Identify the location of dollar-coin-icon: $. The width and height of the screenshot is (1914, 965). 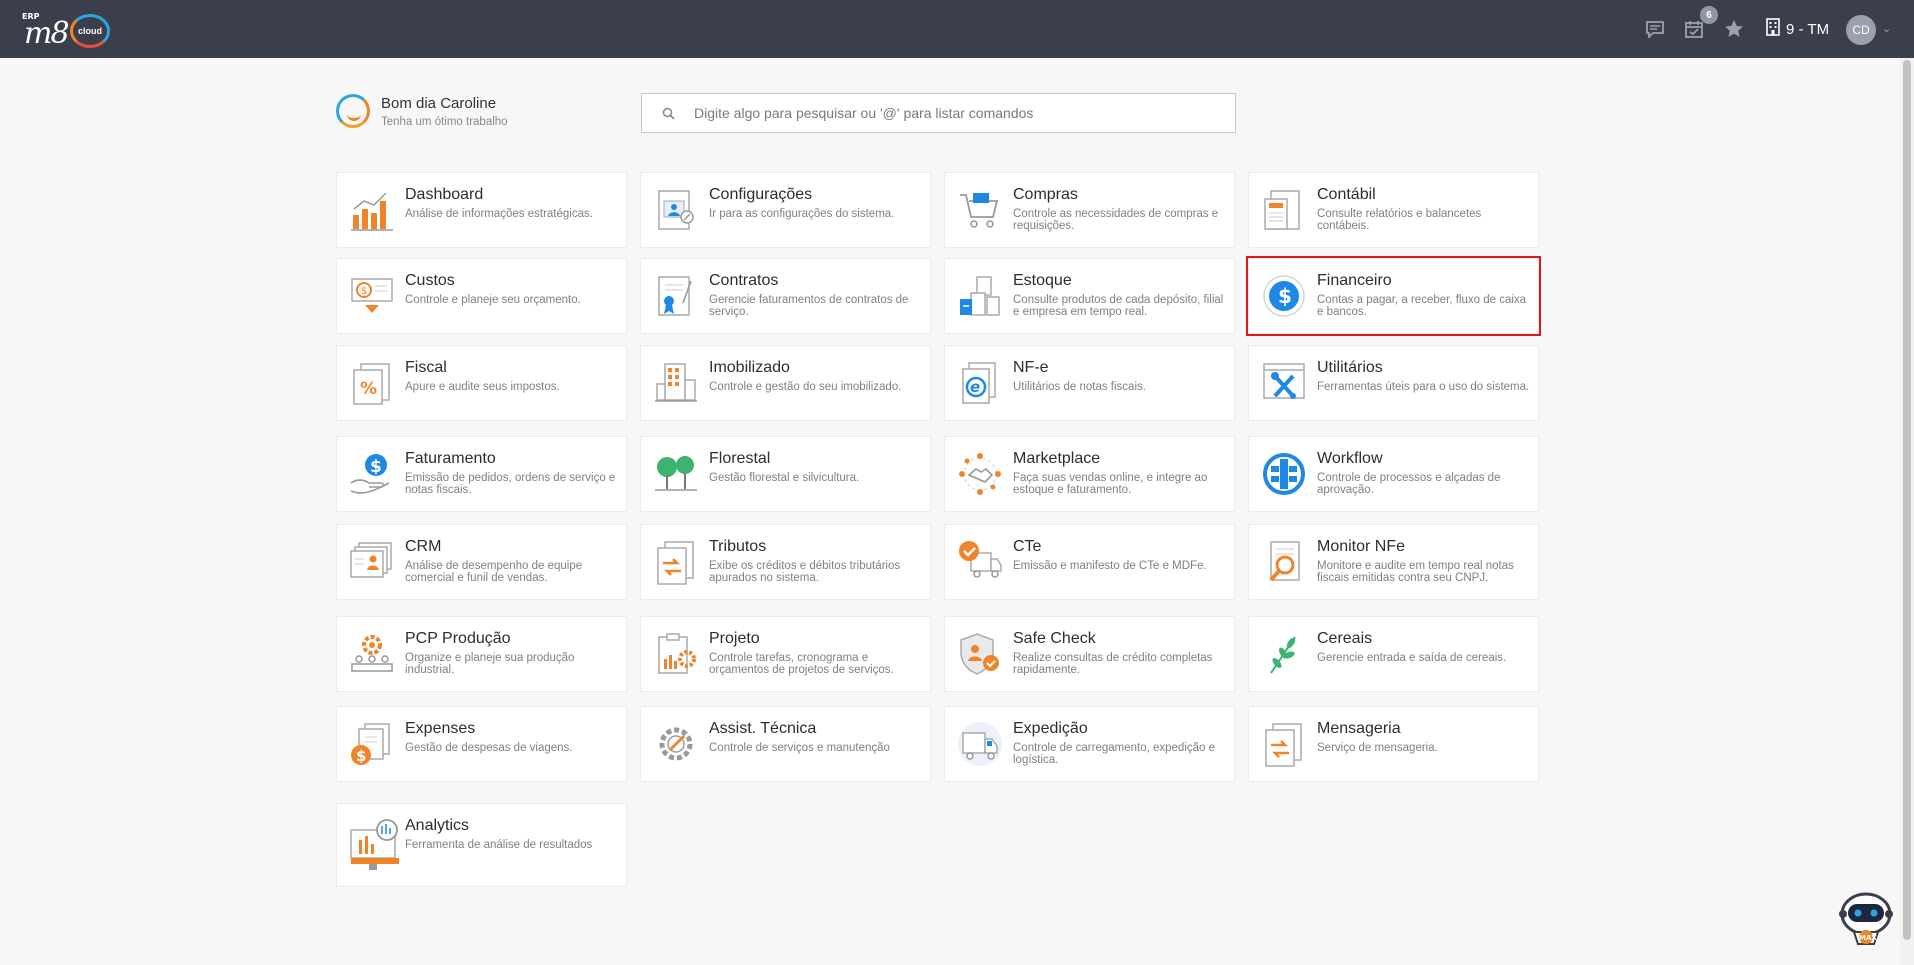
(1284, 296).